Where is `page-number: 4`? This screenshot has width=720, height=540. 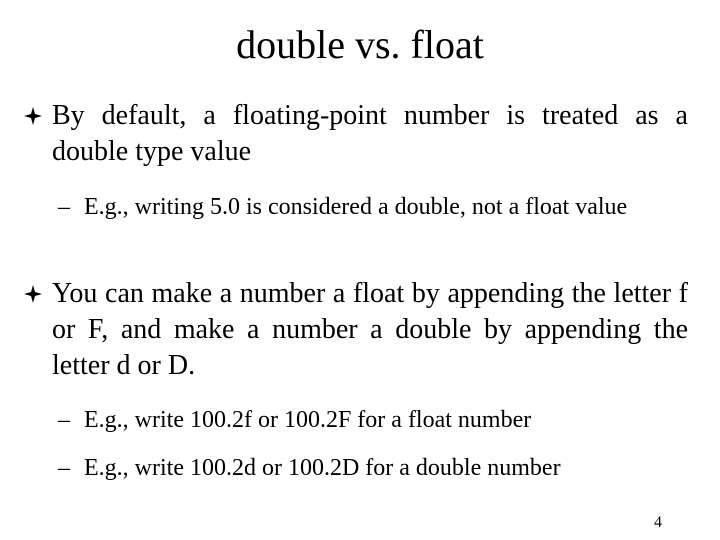 page-number: 4 is located at coordinates (658, 522).